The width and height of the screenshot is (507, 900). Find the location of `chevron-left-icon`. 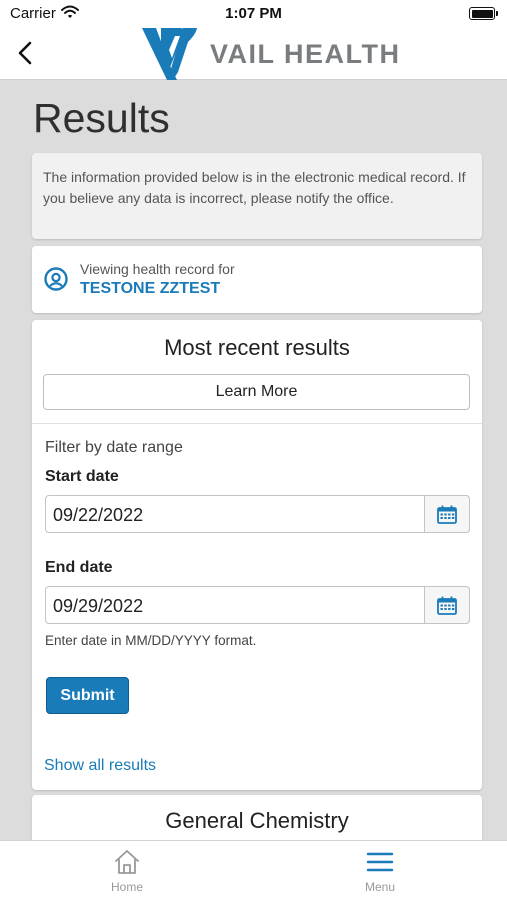

chevron-left-icon is located at coordinates (25, 53).